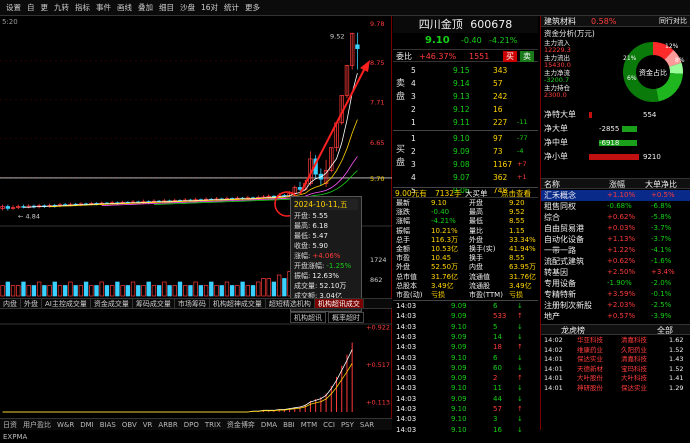  What do you see at coordinates (269, 425) in the screenshot?
I see `bottom-tab: DMA` at bounding box center [269, 425].